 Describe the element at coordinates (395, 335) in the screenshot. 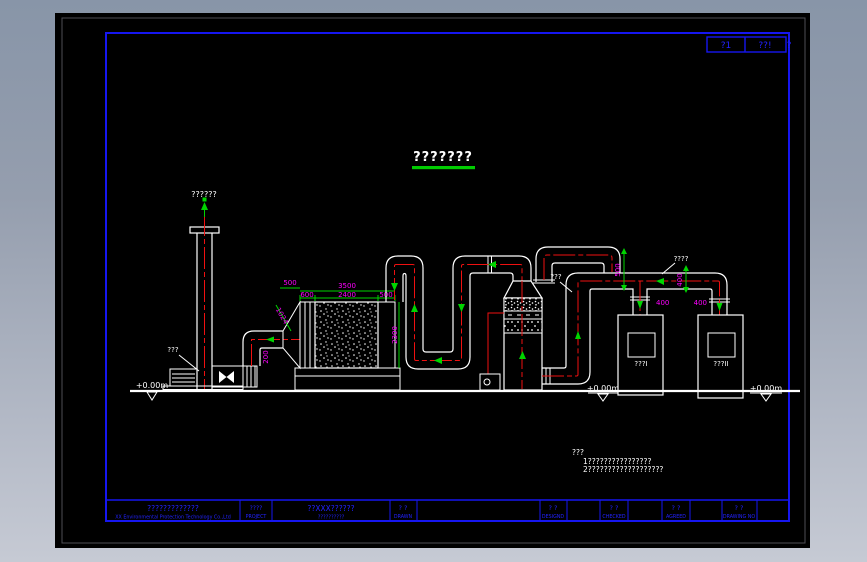

I see `dim-2300: 2300` at that location.